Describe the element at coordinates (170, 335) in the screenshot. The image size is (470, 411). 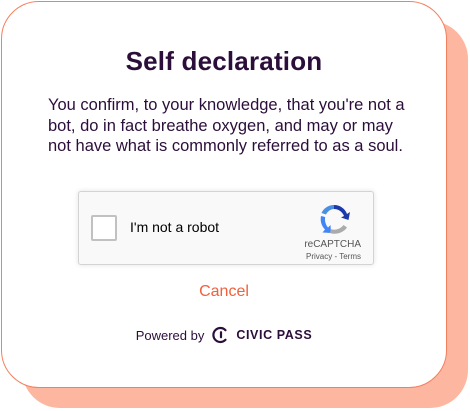
I see `powered-by-label: Powered by` at that location.